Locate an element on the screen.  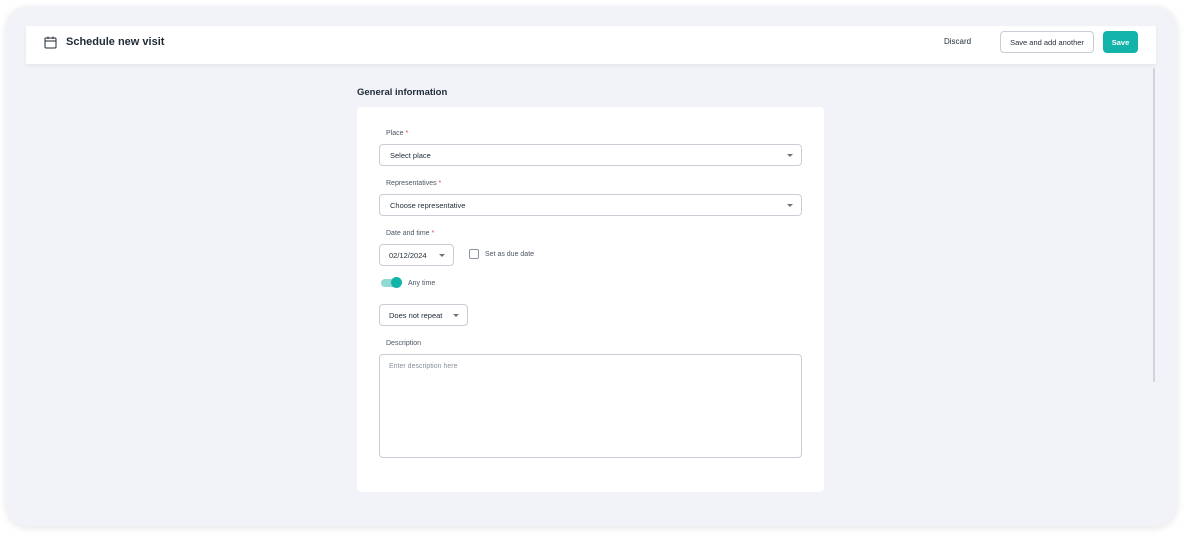
any-time-toggle is located at coordinates (391, 282).